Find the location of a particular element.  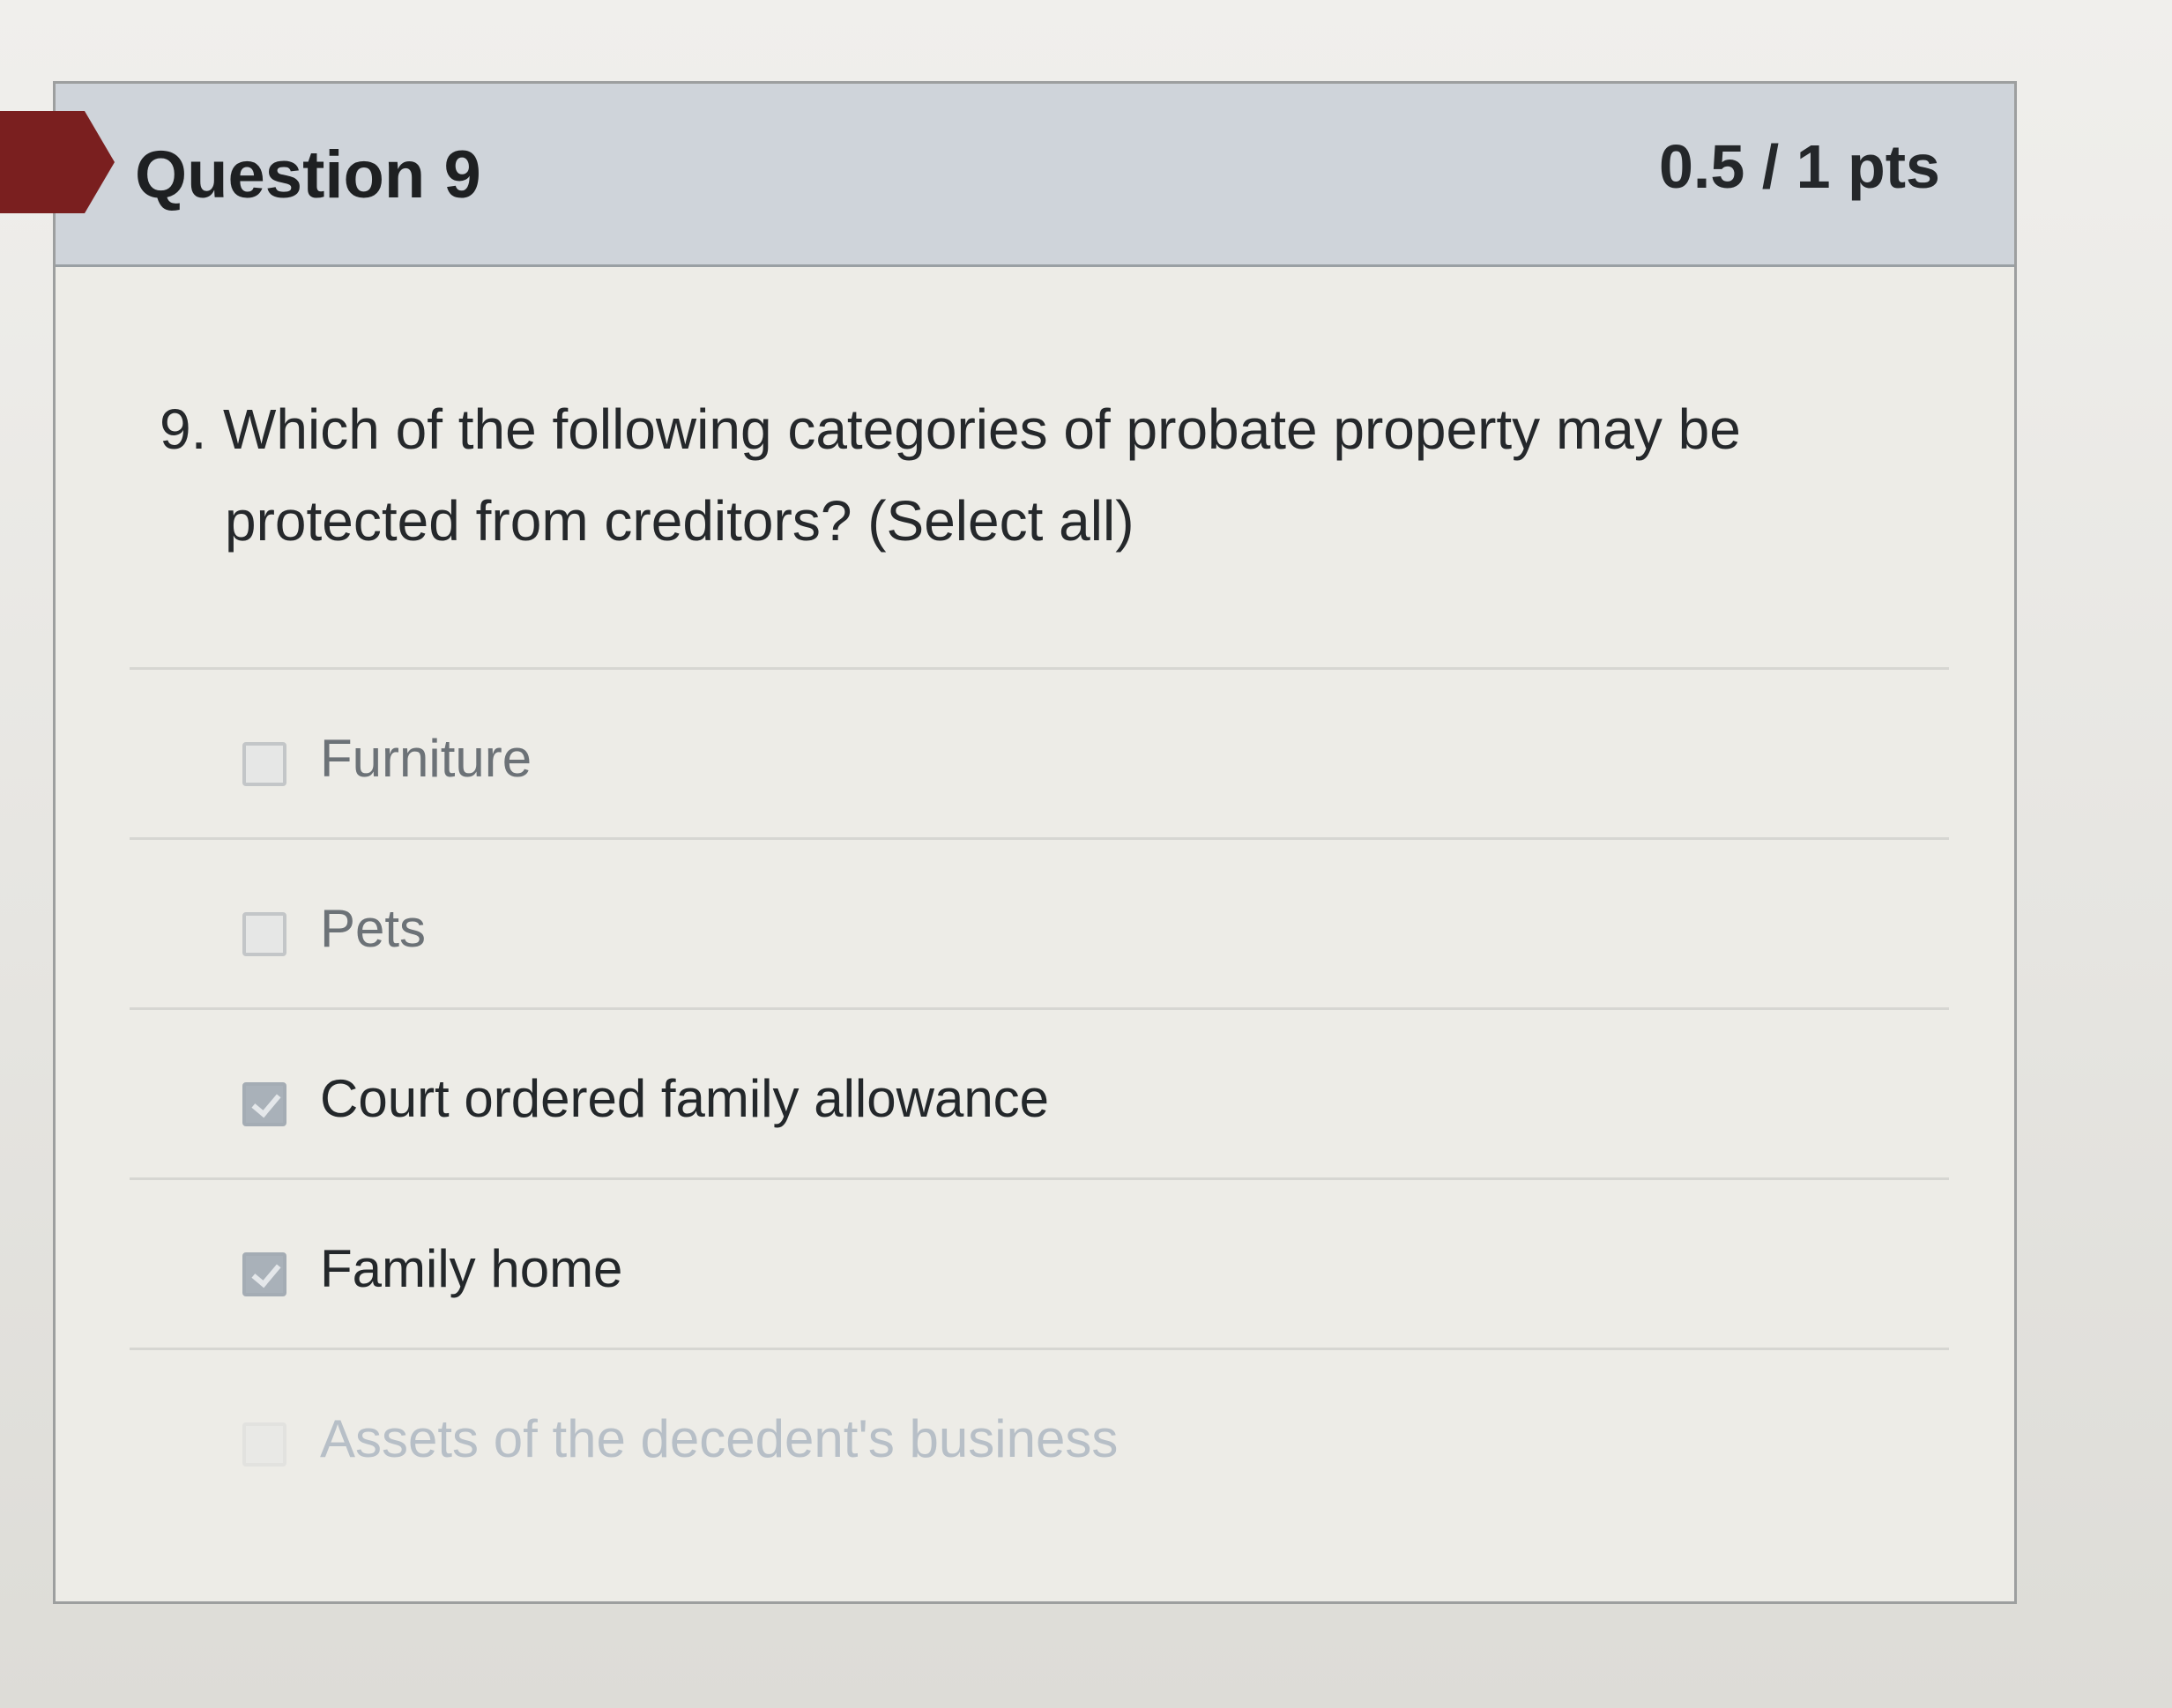

question-header: Question 9 0.5 / 1 pts is located at coordinates (1035, 175).